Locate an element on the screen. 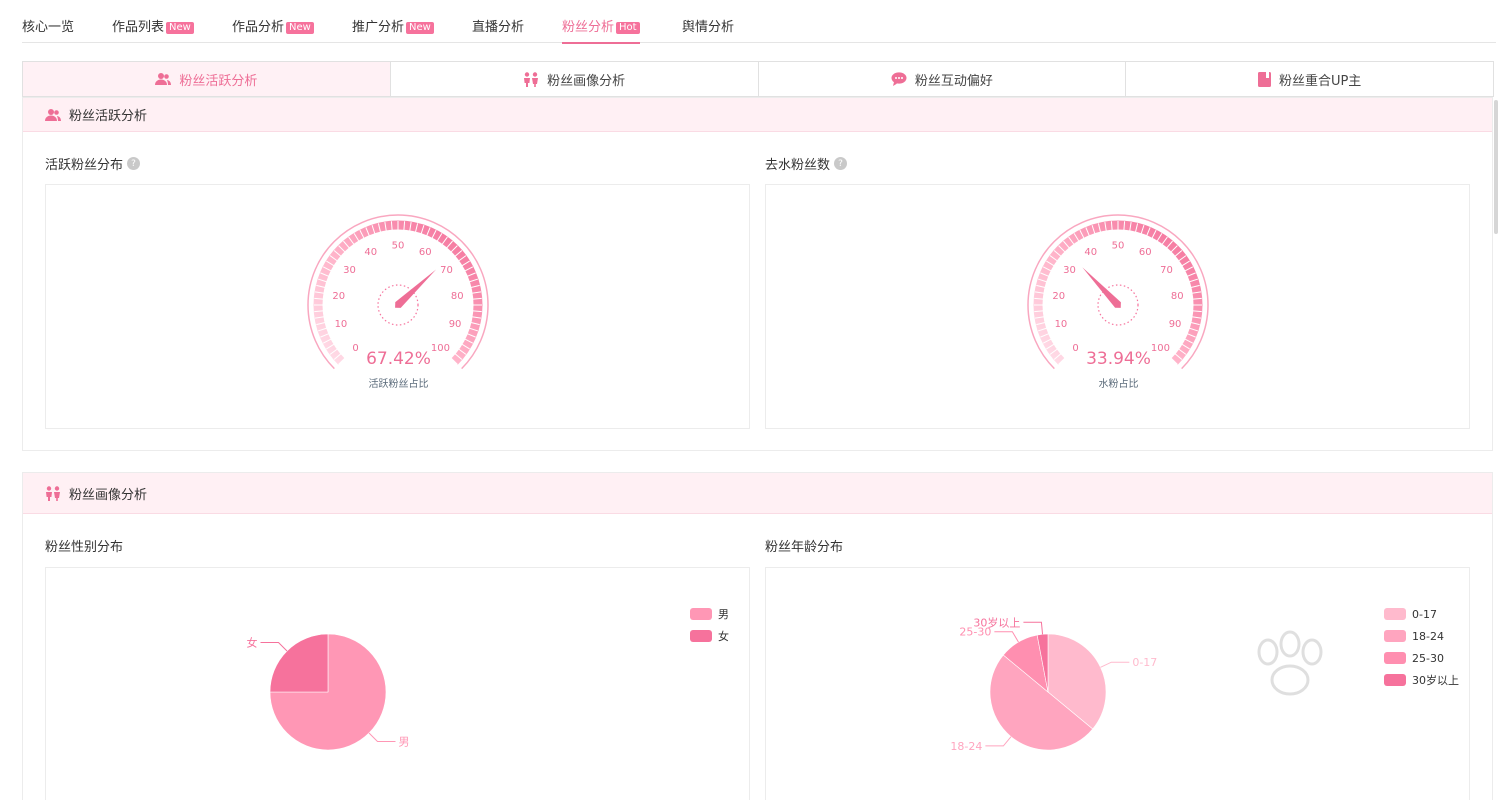  active-fans-gauge-card: 0 10 20 30 40 50 60 70 80 90 100 67.42% 活跃粉丝占比 is located at coordinates (397, 306).